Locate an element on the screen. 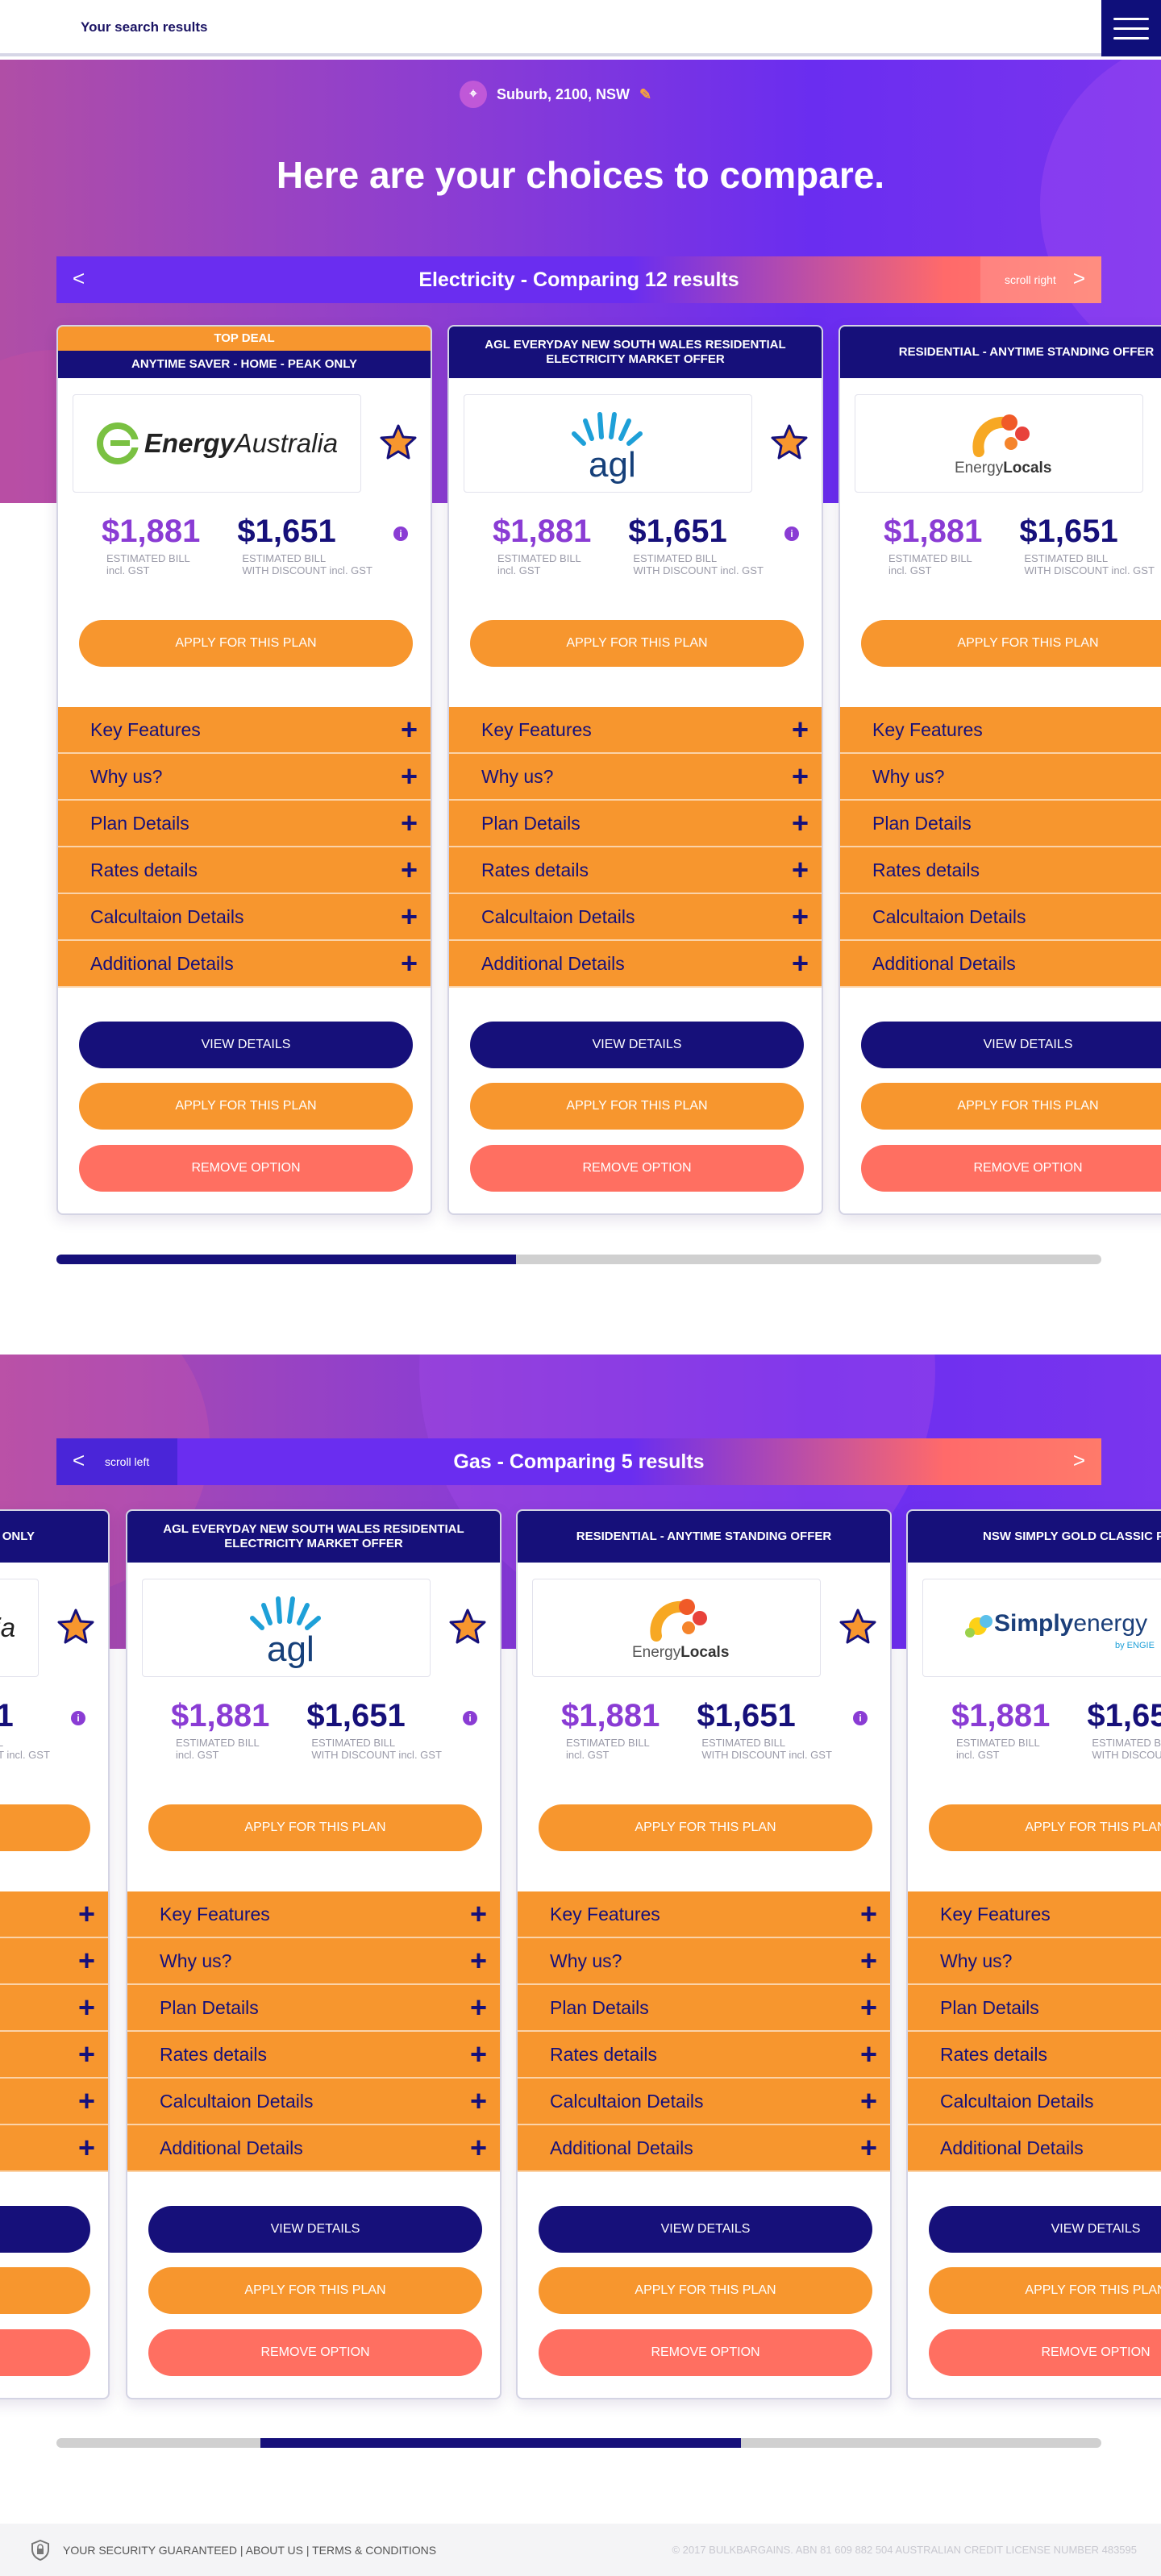 This screenshot has width=1161, height=2576. electricity-scroll-progress is located at coordinates (578, 1259).